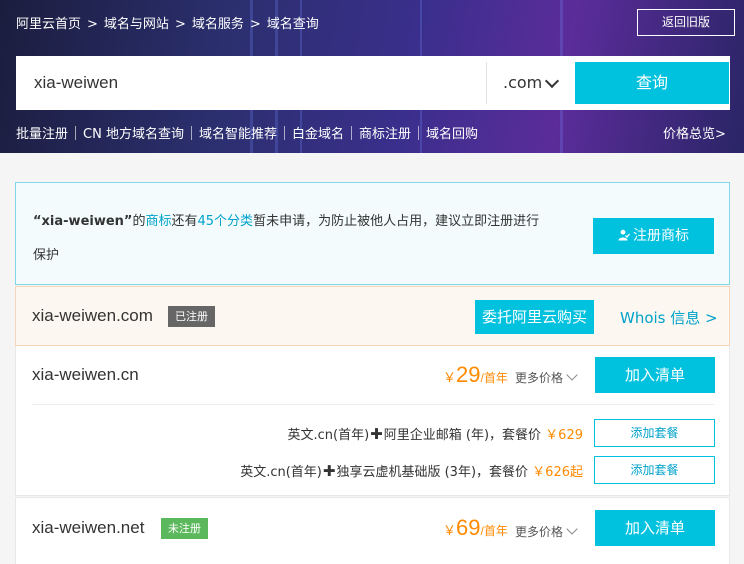  I want to click on suffix-select-value: .com, so click(523, 82).